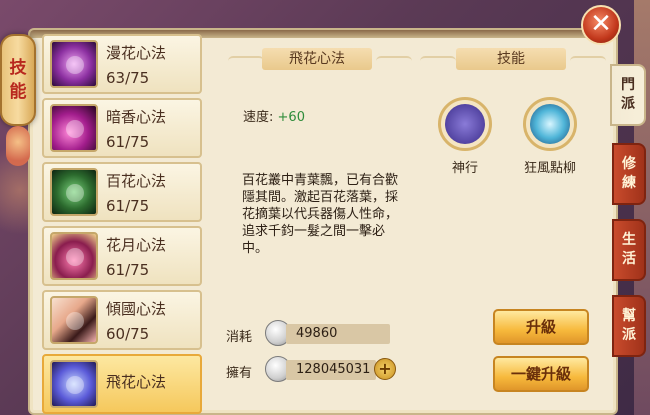  I want to click on upgrade-button: 升級, so click(541, 327).